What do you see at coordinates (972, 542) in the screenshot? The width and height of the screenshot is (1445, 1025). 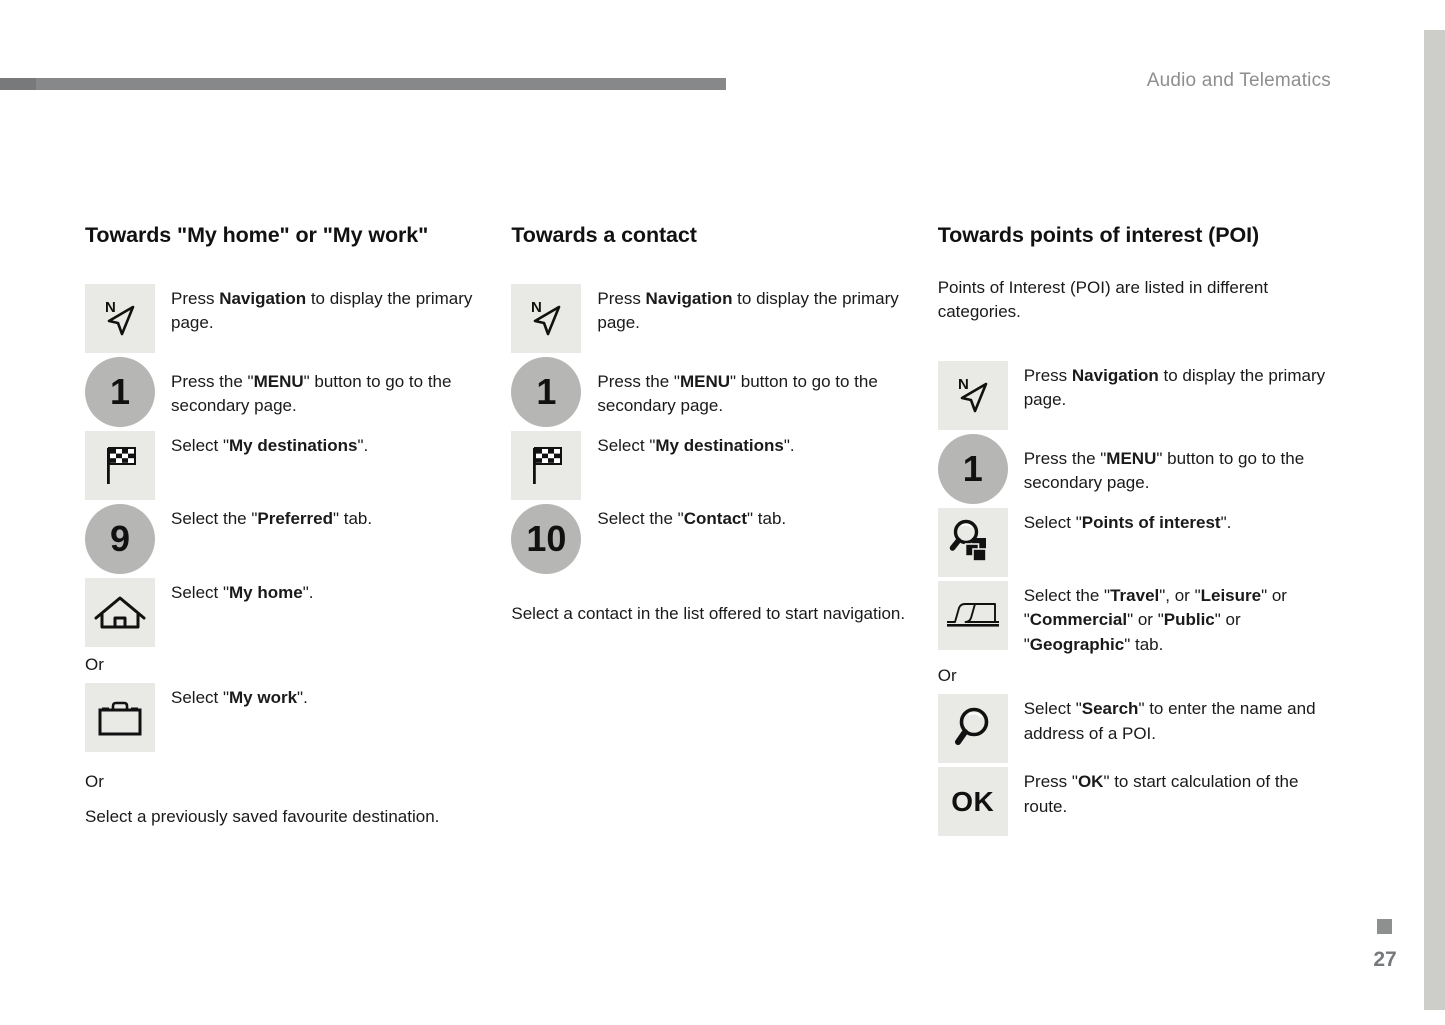 I see `poi-search-icon` at bounding box center [972, 542].